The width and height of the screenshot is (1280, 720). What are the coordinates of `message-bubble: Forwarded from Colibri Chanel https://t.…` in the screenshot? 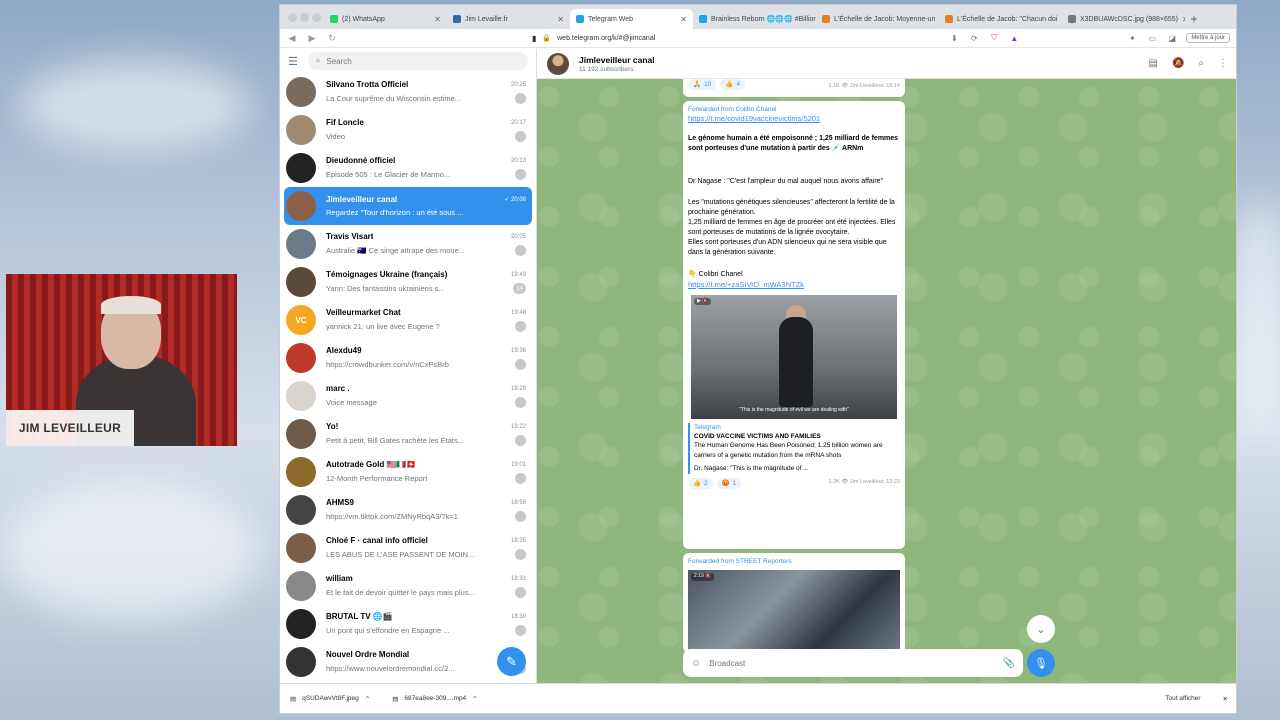 It's located at (794, 325).